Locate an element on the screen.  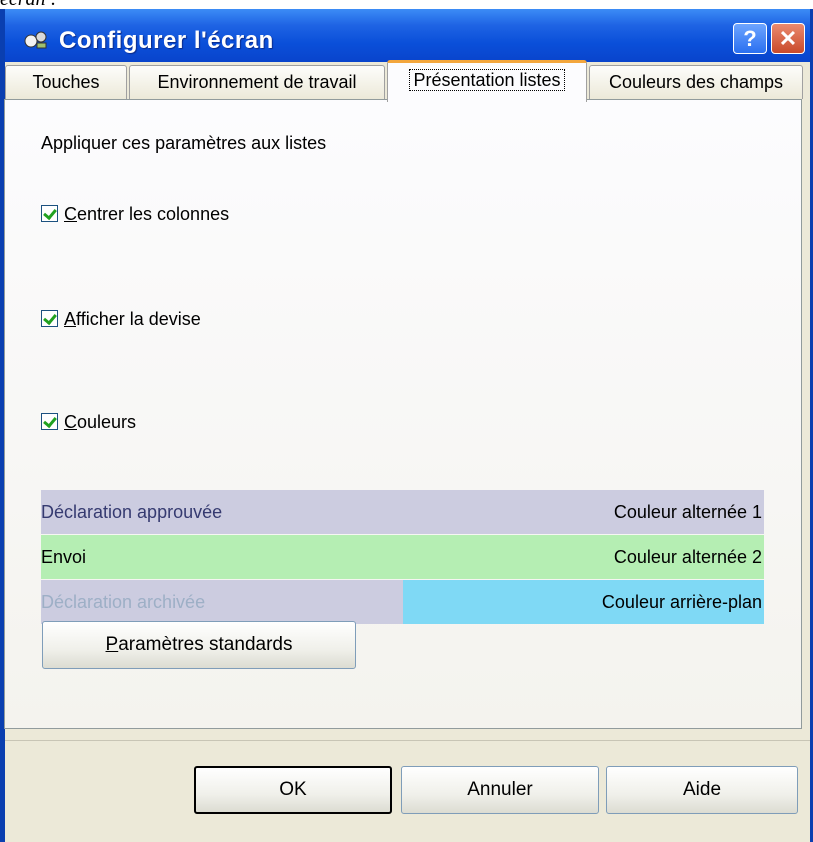
mnemonic-letter: A is located at coordinates (70, 319).